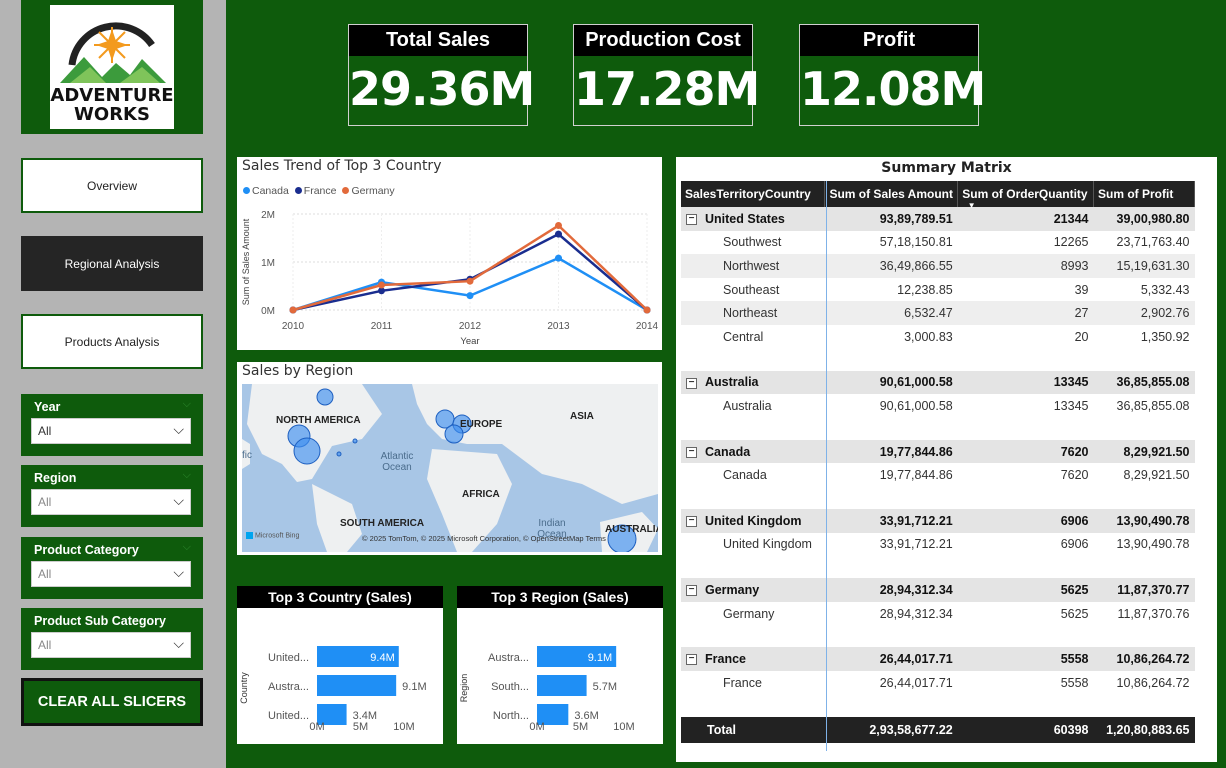 This screenshot has width=1226, height=768. Describe the element at coordinates (891, 194) in the screenshot. I see `column-header-sales: Sum of Sales Amount` at that location.